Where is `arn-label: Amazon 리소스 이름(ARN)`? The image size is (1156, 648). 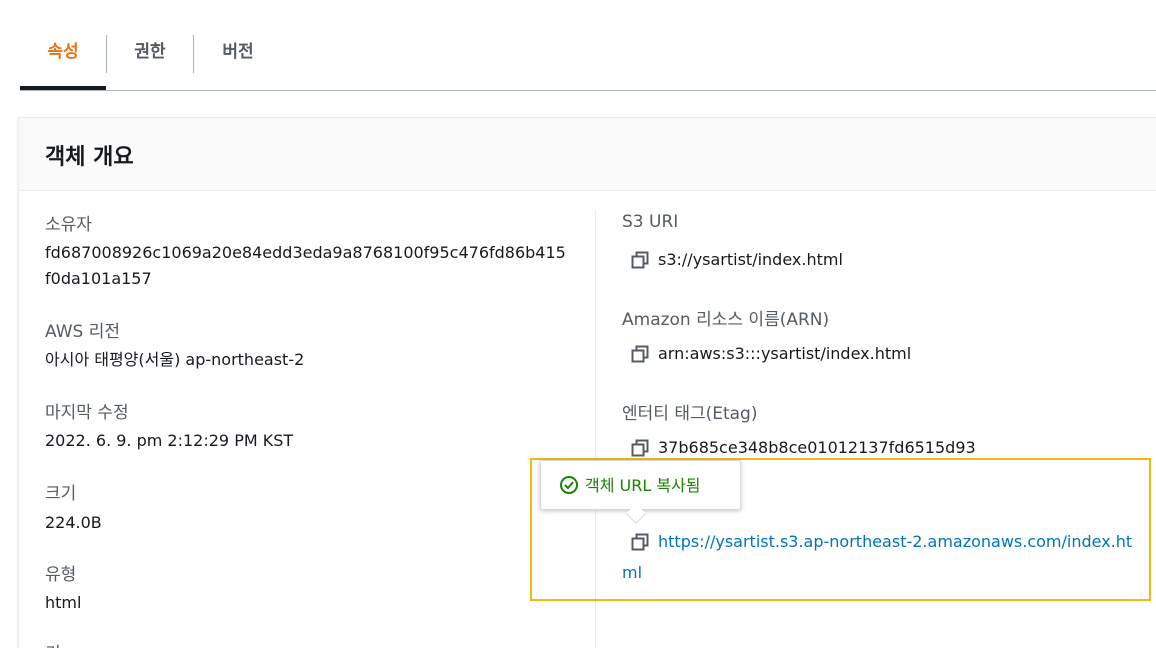 arn-label: Amazon 리소스 이름(ARN) is located at coordinates (726, 320).